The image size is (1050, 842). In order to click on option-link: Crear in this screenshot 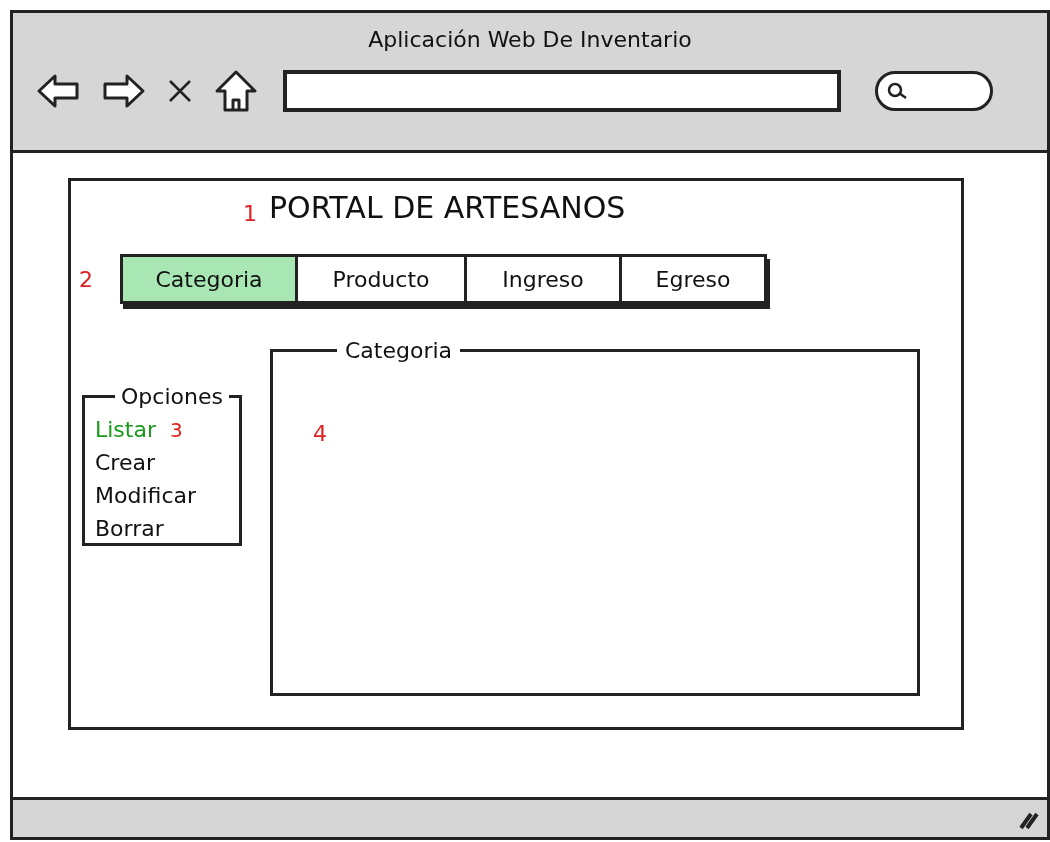, I will do `click(125, 462)`.